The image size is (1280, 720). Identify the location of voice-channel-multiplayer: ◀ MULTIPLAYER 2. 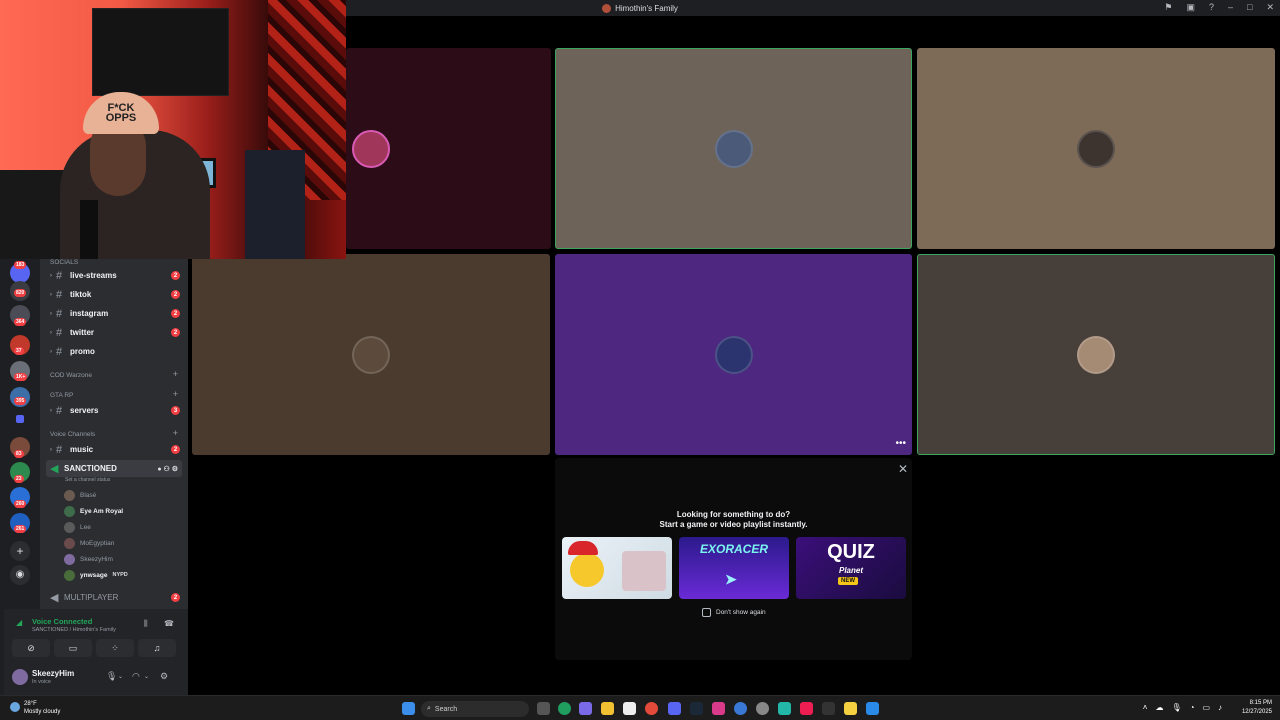
(115, 597).